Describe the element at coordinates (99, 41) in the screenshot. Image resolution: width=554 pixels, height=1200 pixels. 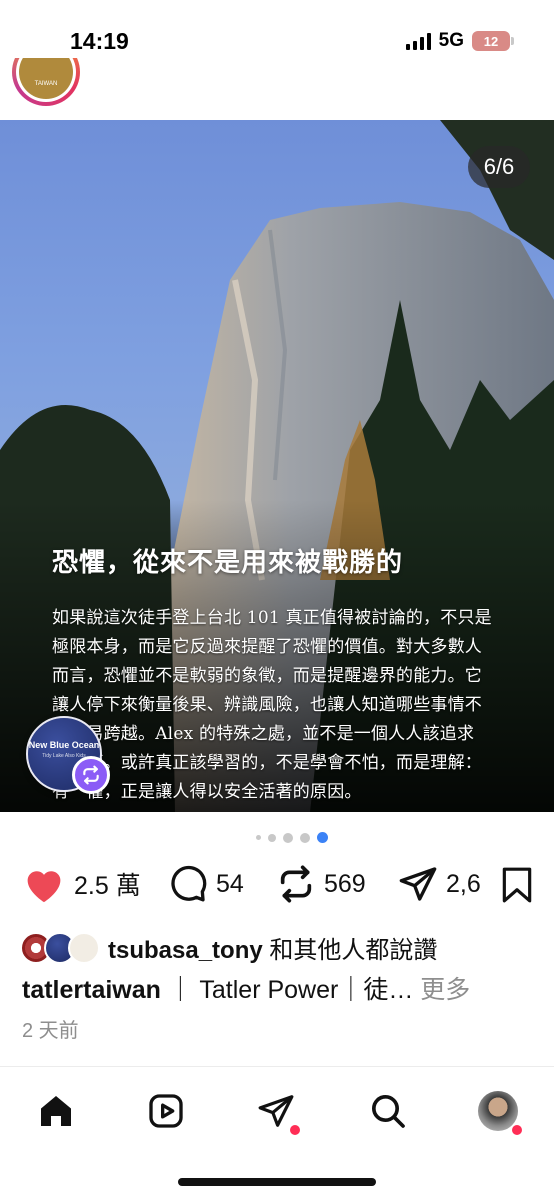
I see `status-time: 14:19` at that location.